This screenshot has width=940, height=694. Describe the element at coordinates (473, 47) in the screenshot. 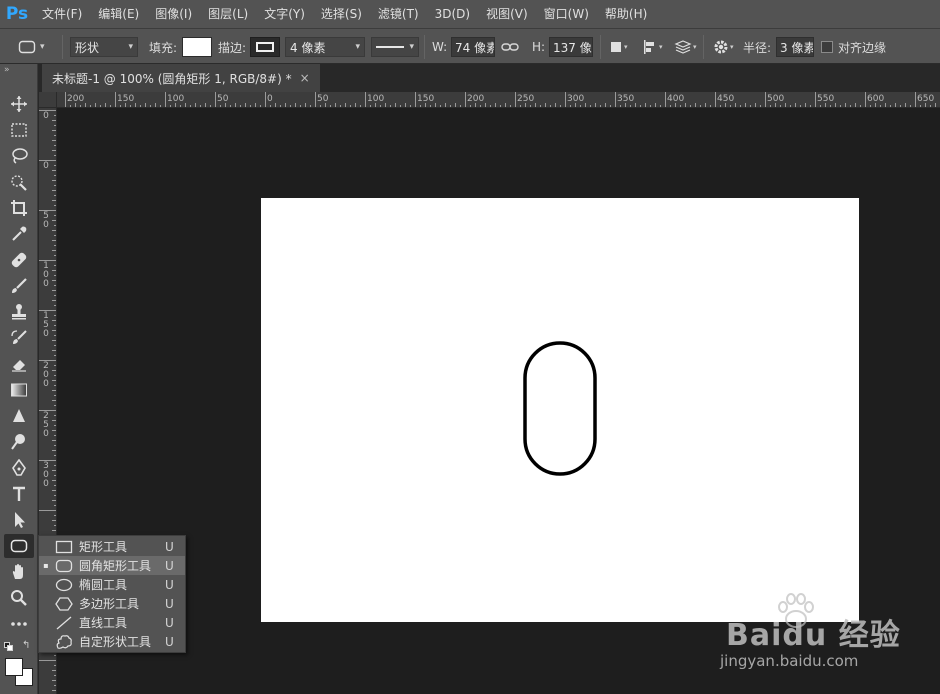

I see `width-field: 74 像素` at that location.